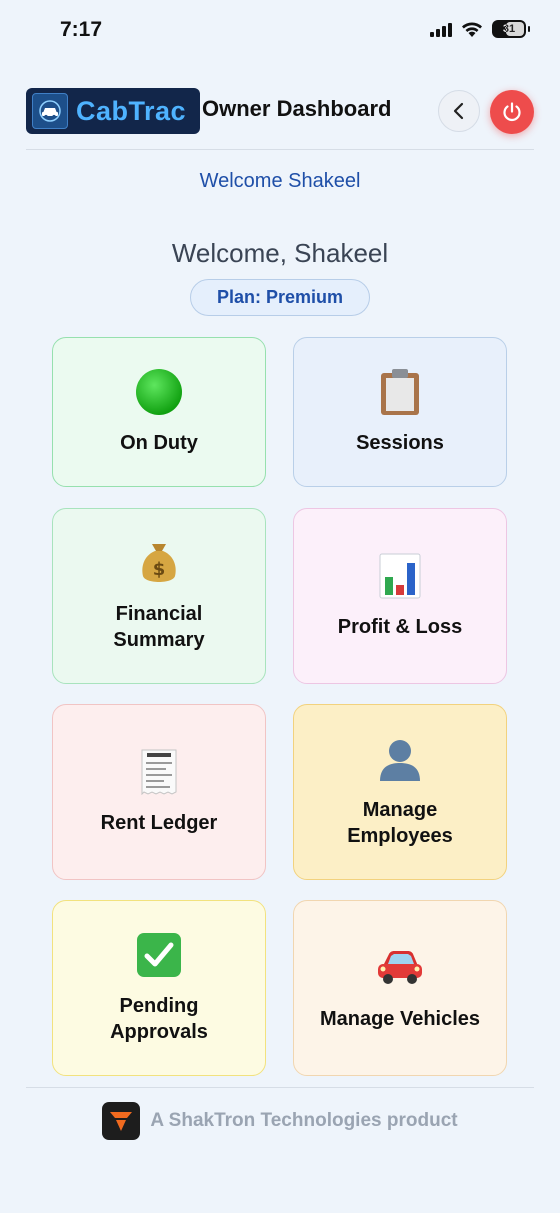 The height and width of the screenshot is (1213, 560). I want to click on tile-label: Pending Approvals, so click(159, 1019).